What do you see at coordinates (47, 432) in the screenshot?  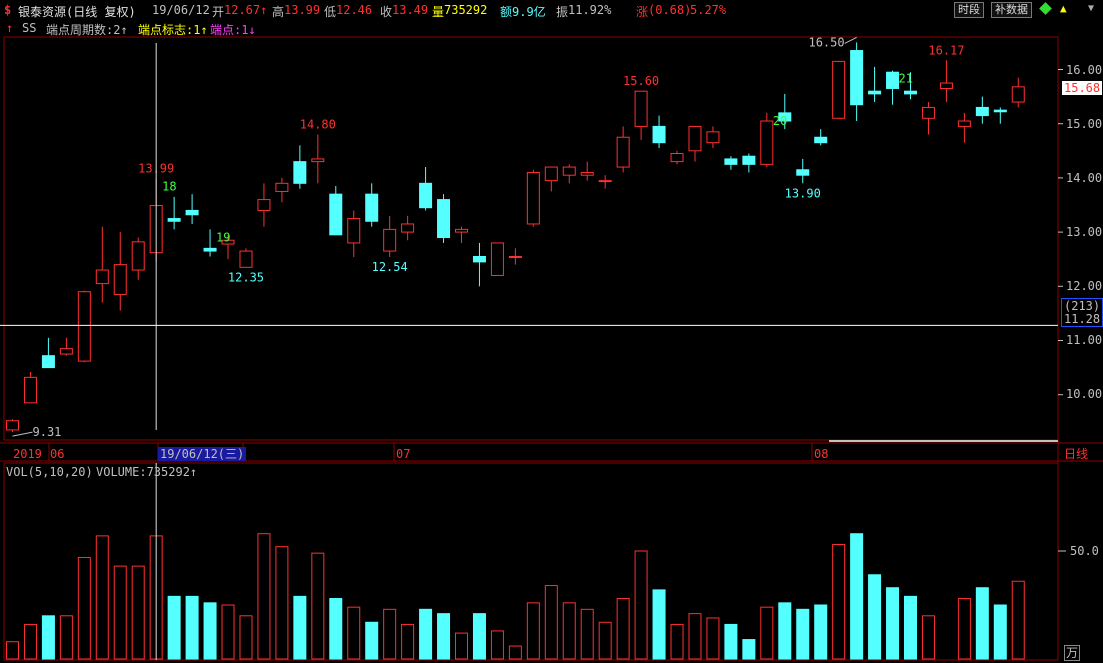 I see `price-annotation-9.31: 9.31` at bounding box center [47, 432].